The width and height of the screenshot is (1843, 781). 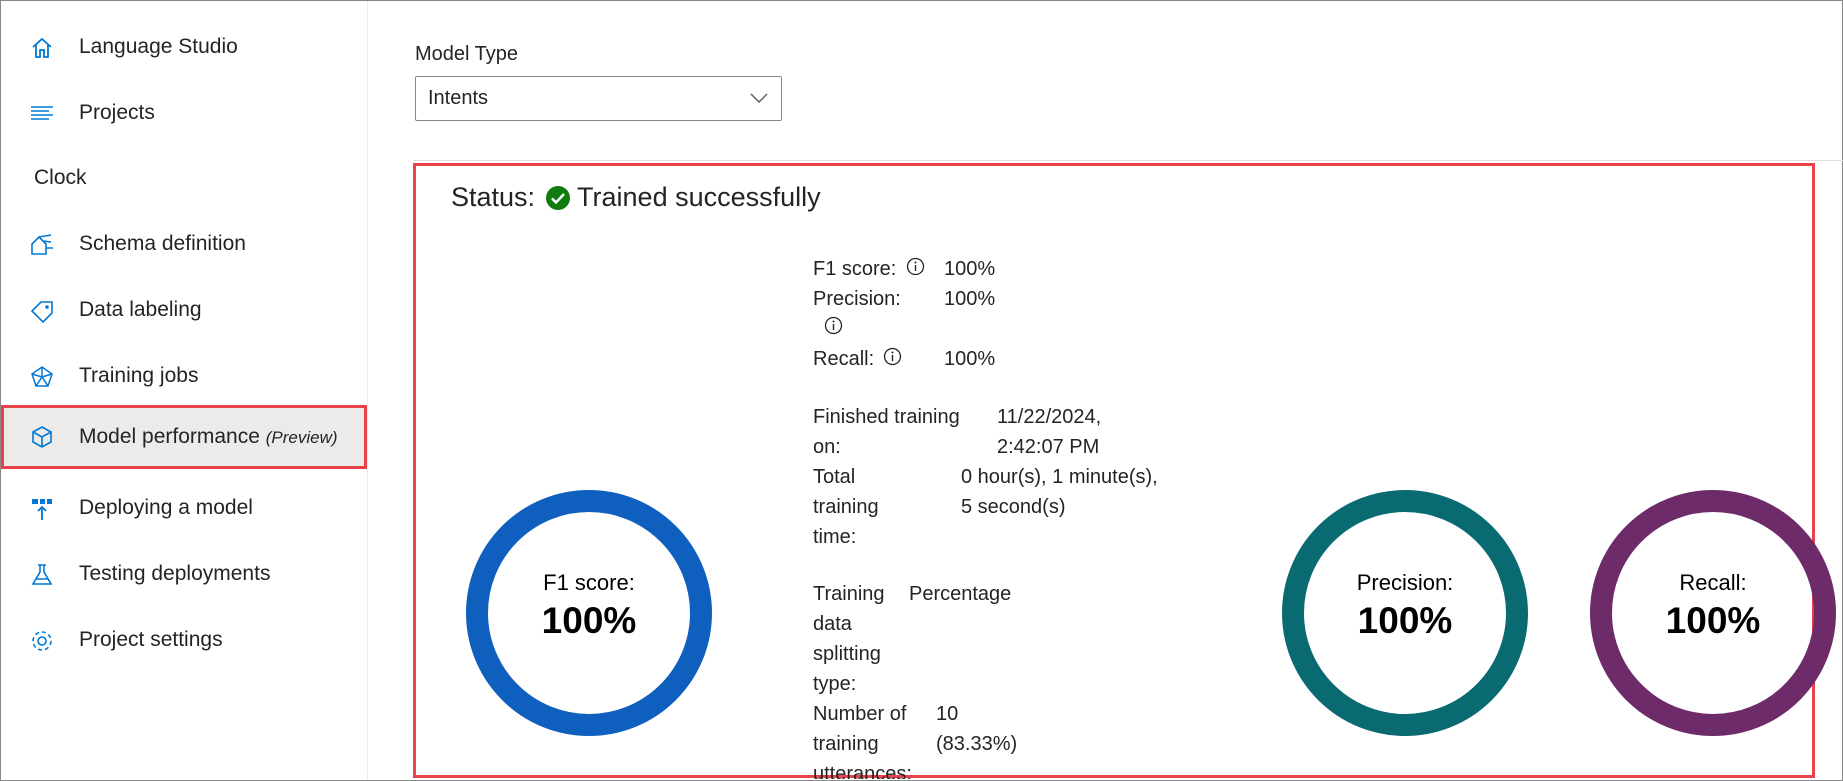 I want to click on model-type-value: Intents, so click(x=458, y=98).